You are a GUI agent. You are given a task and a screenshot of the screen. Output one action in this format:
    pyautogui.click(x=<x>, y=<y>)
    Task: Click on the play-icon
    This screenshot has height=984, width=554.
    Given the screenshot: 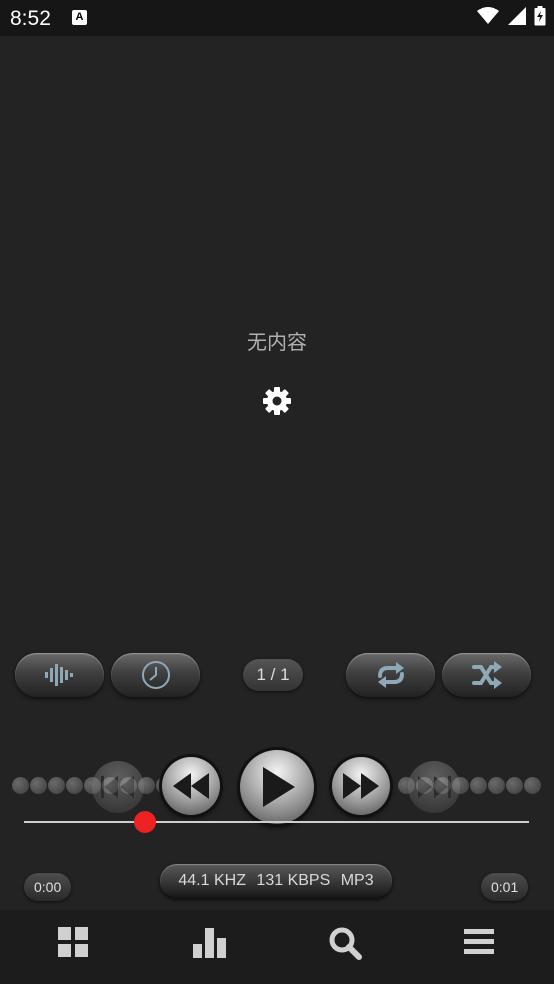 What is the action you would take?
    pyautogui.click(x=279, y=787)
    